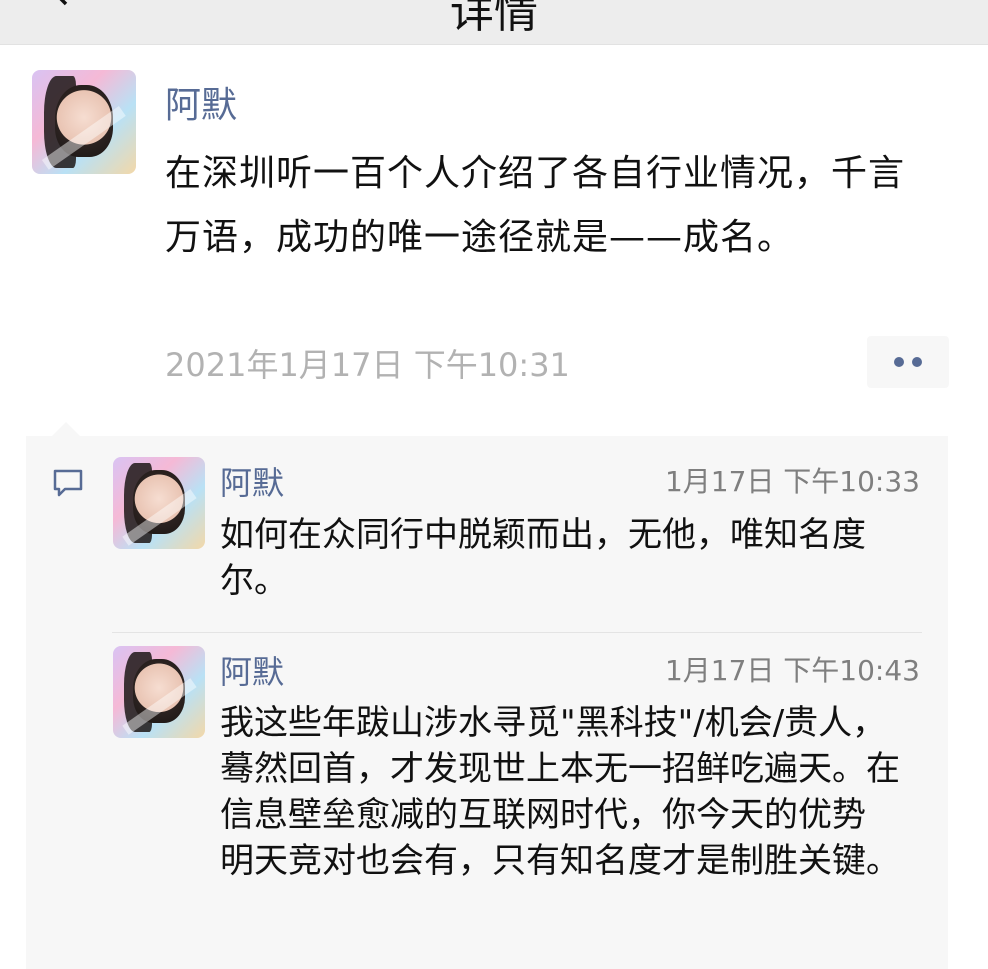  What do you see at coordinates (68, 483) in the screenshot?
I see `comment-icon` at bounding box center [68, 483].